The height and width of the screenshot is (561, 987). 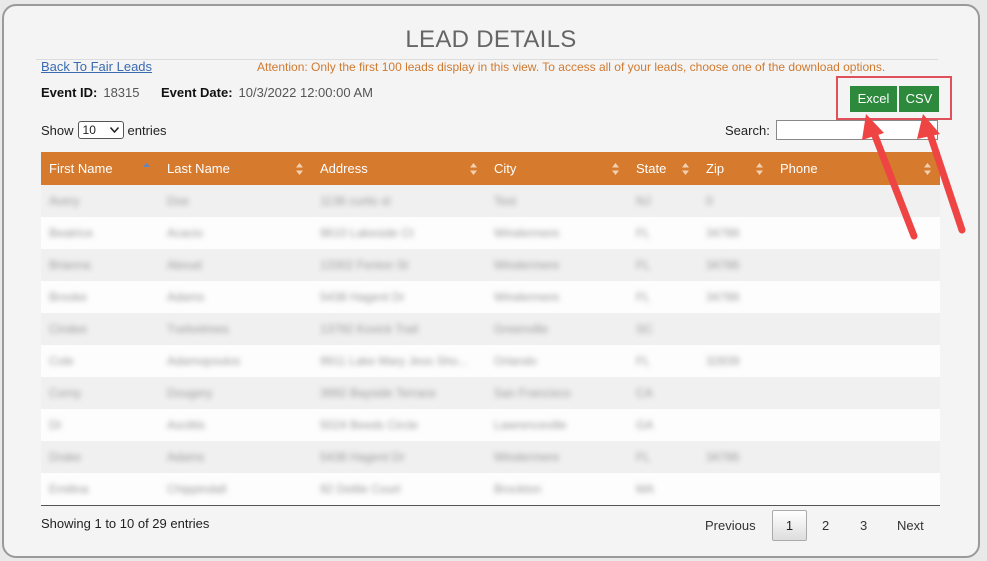 I want to click on table-cell: 92 Dettle Court, so click(x=399, y=489).